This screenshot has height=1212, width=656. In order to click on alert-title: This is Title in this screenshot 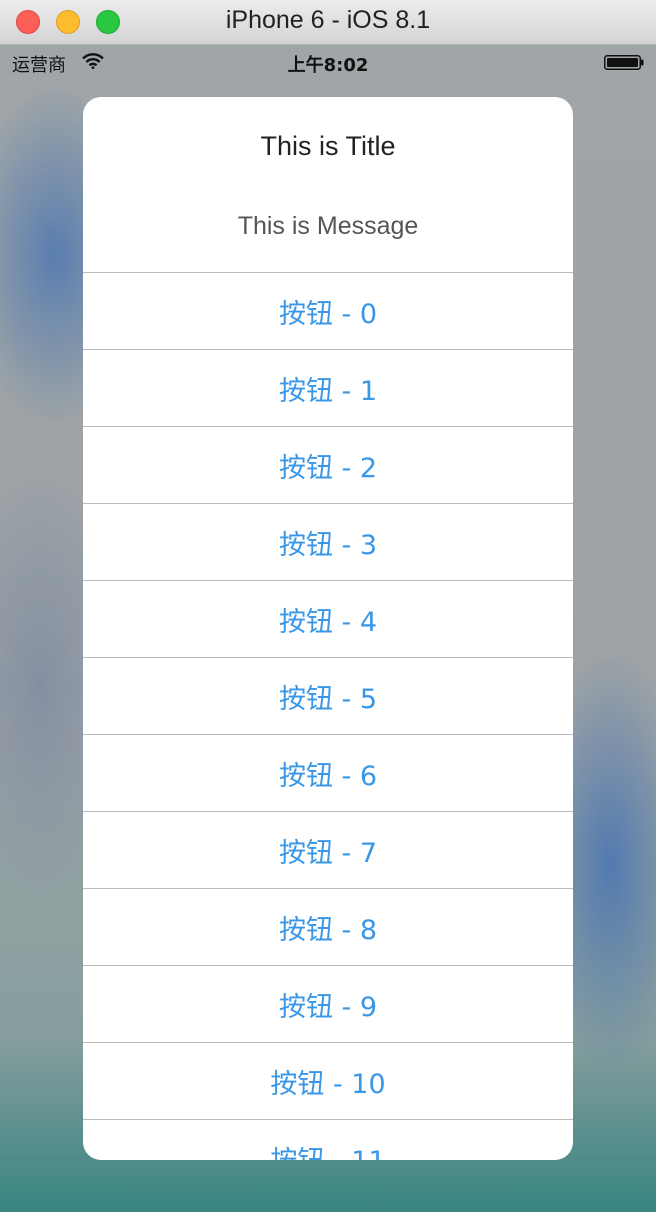, I will do `click(328, 146)`.